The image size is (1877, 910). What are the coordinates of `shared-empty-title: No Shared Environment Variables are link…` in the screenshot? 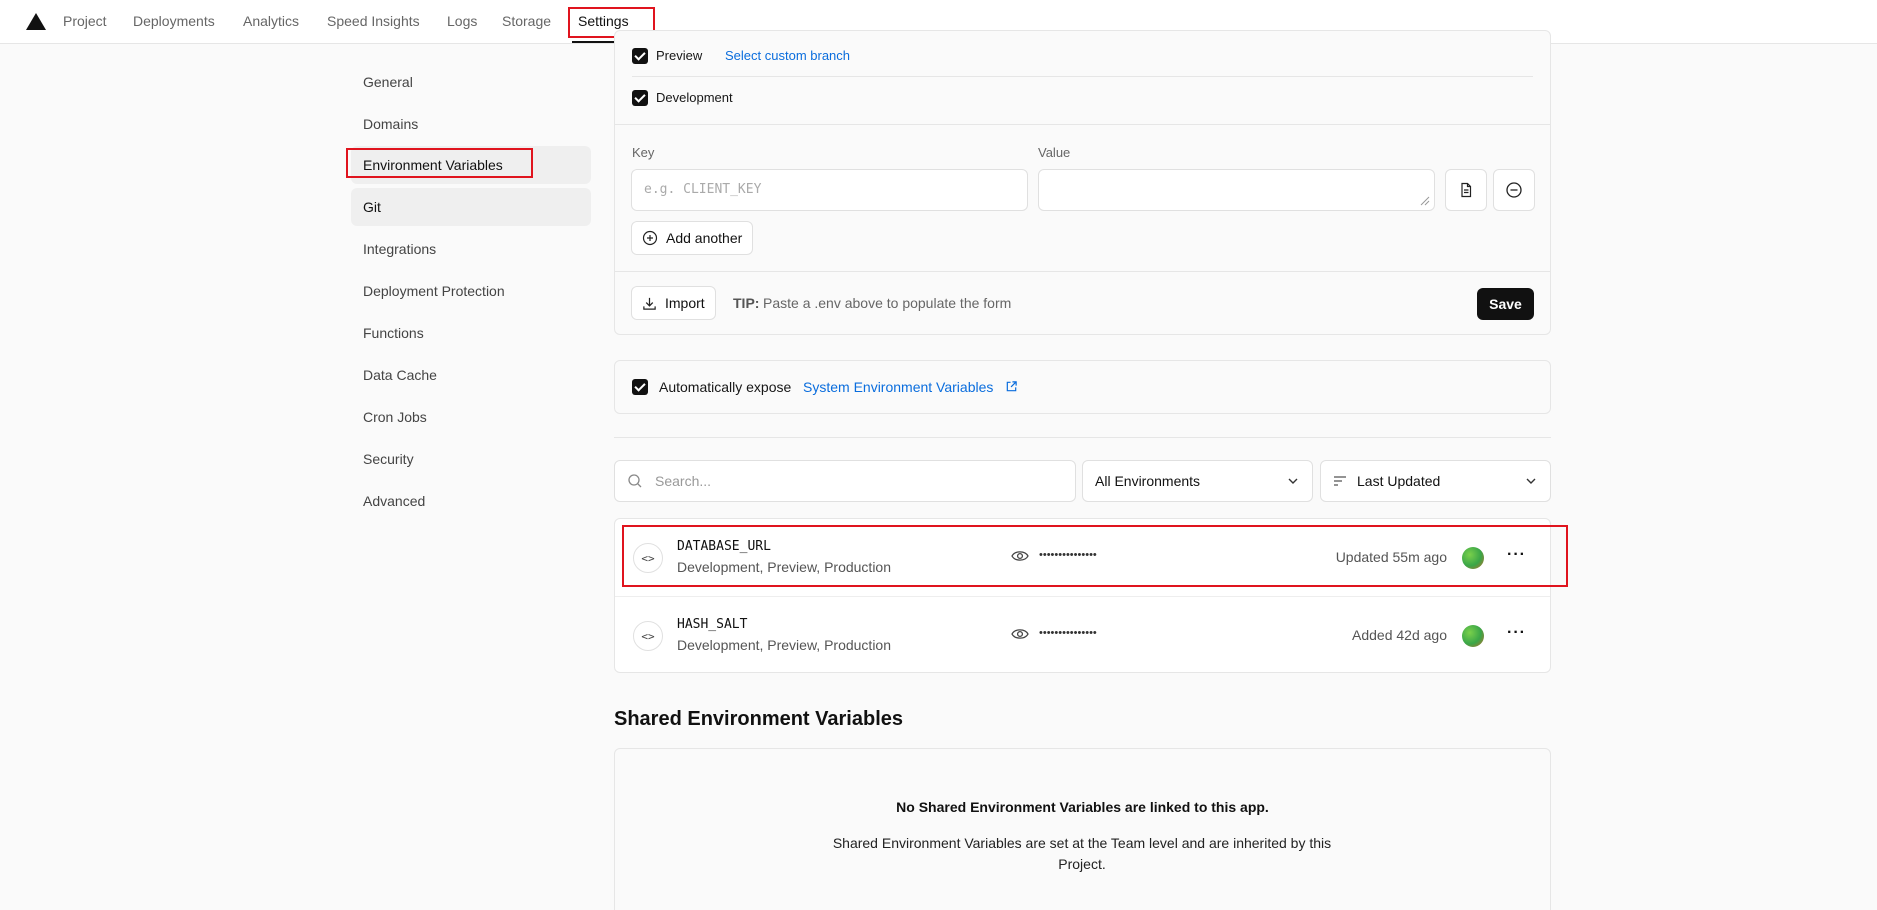 It's located at (1082, 807).